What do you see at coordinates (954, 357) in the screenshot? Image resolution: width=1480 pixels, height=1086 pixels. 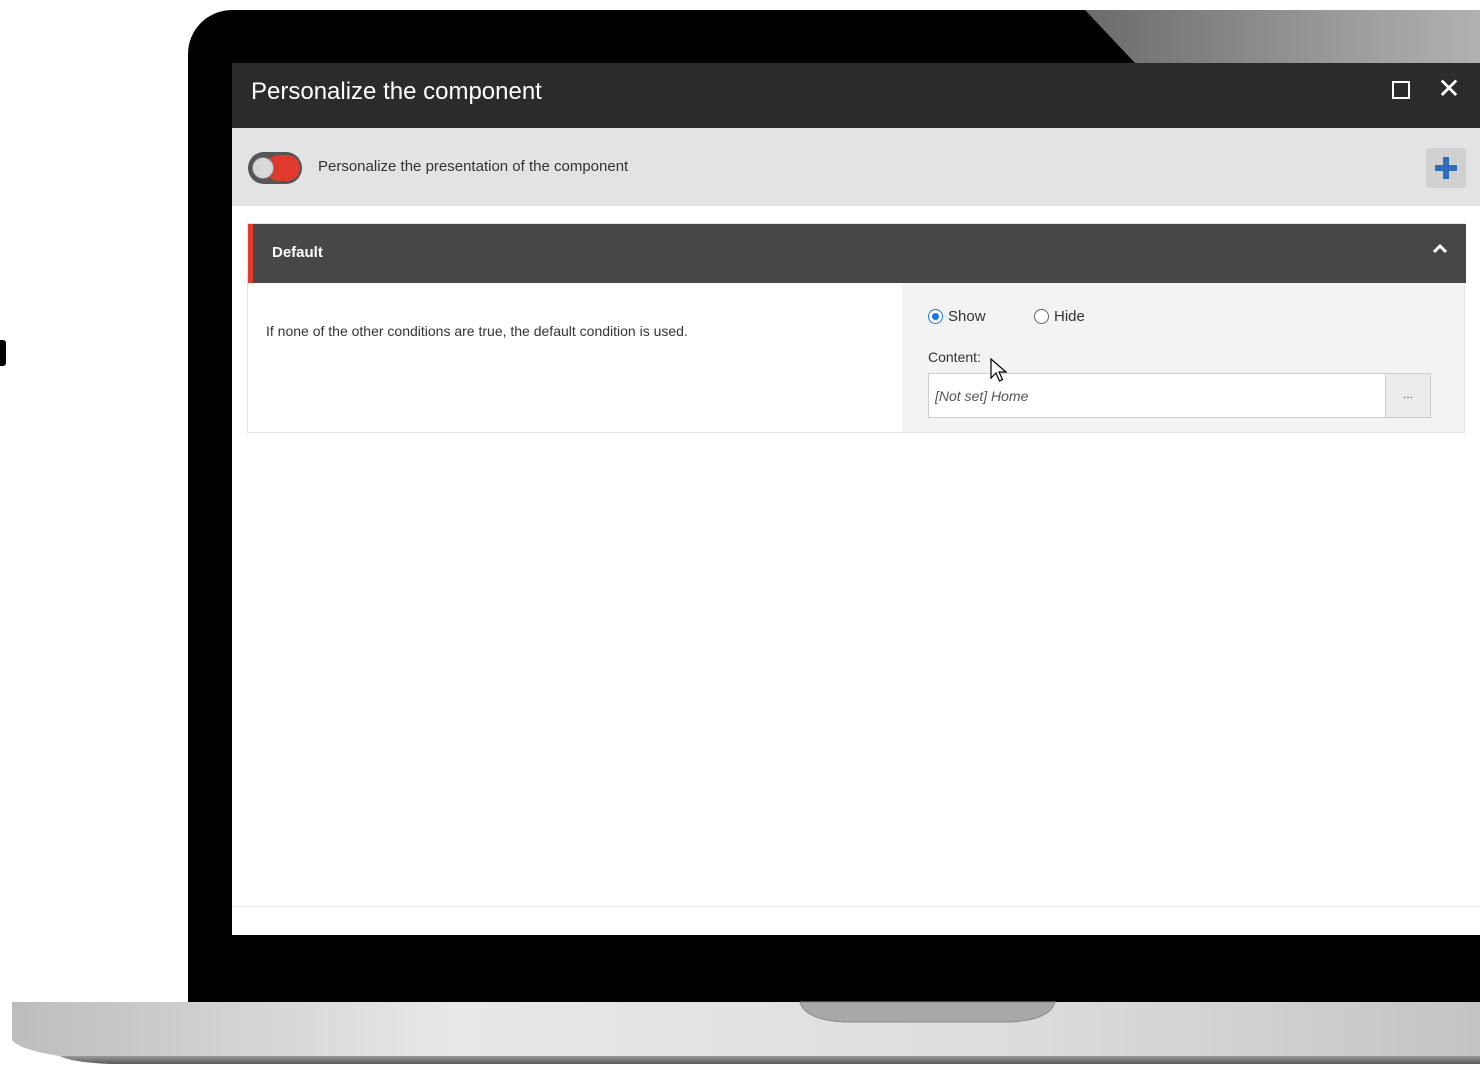 I see `content-label: Content:` at bounding box center [954, 357].